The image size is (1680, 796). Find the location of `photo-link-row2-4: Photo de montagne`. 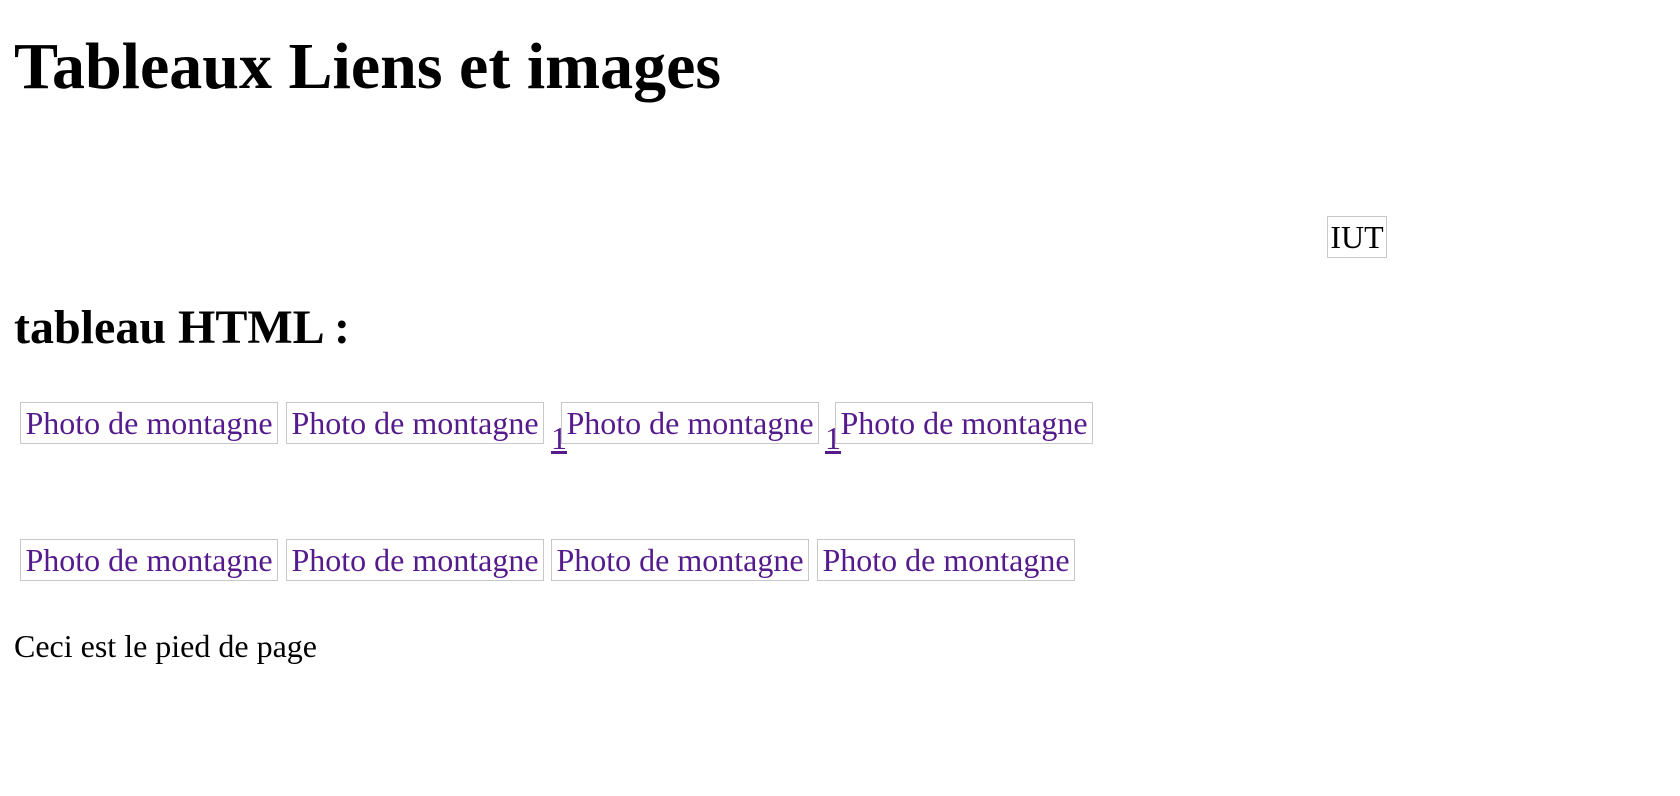

photo-link-row2-4: Photo de montagne is located at coordinates (946, 560).